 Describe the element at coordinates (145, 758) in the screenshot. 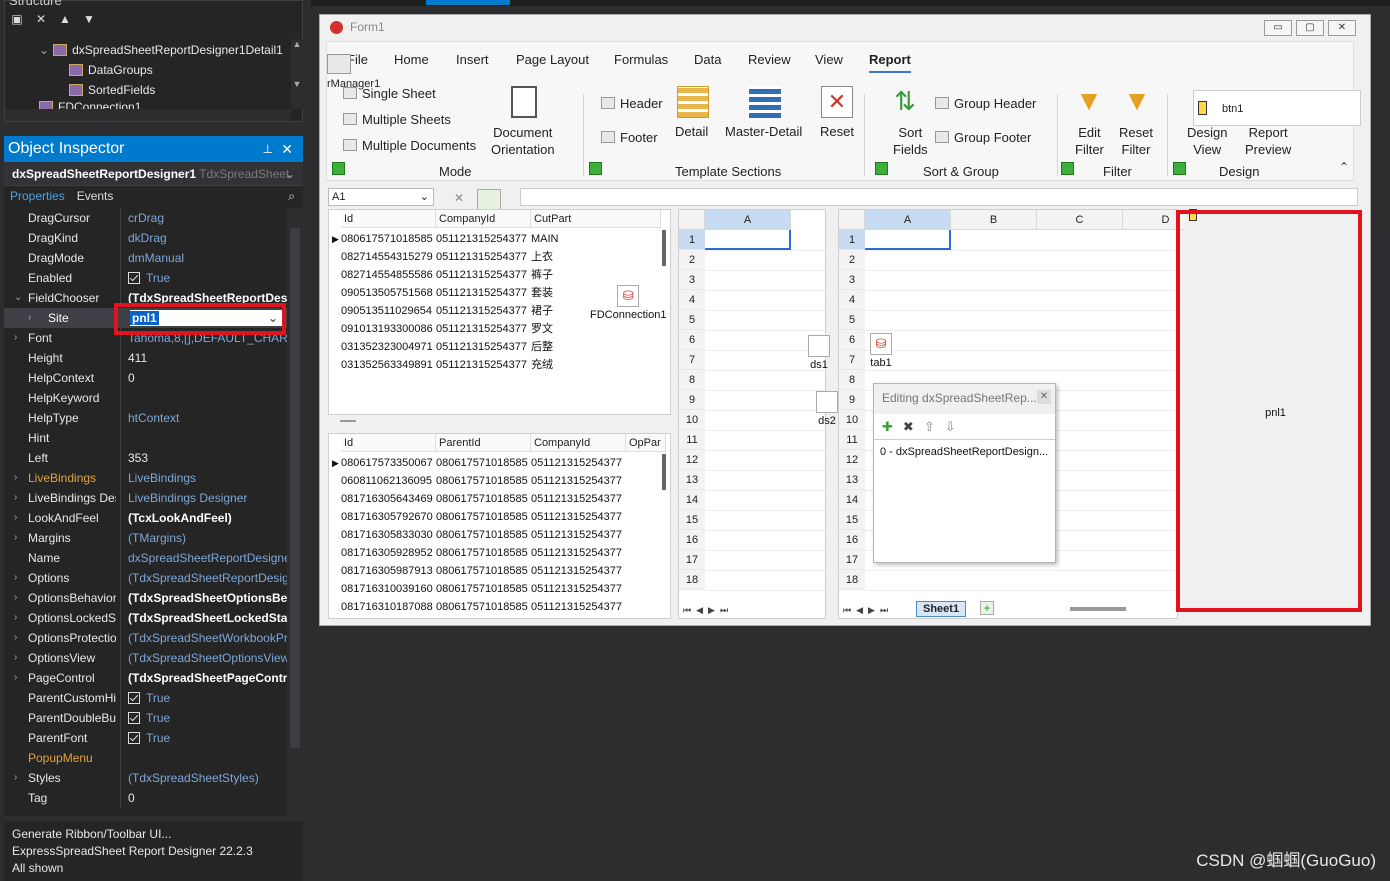

I see `property-row: PopupMenu` at that location.